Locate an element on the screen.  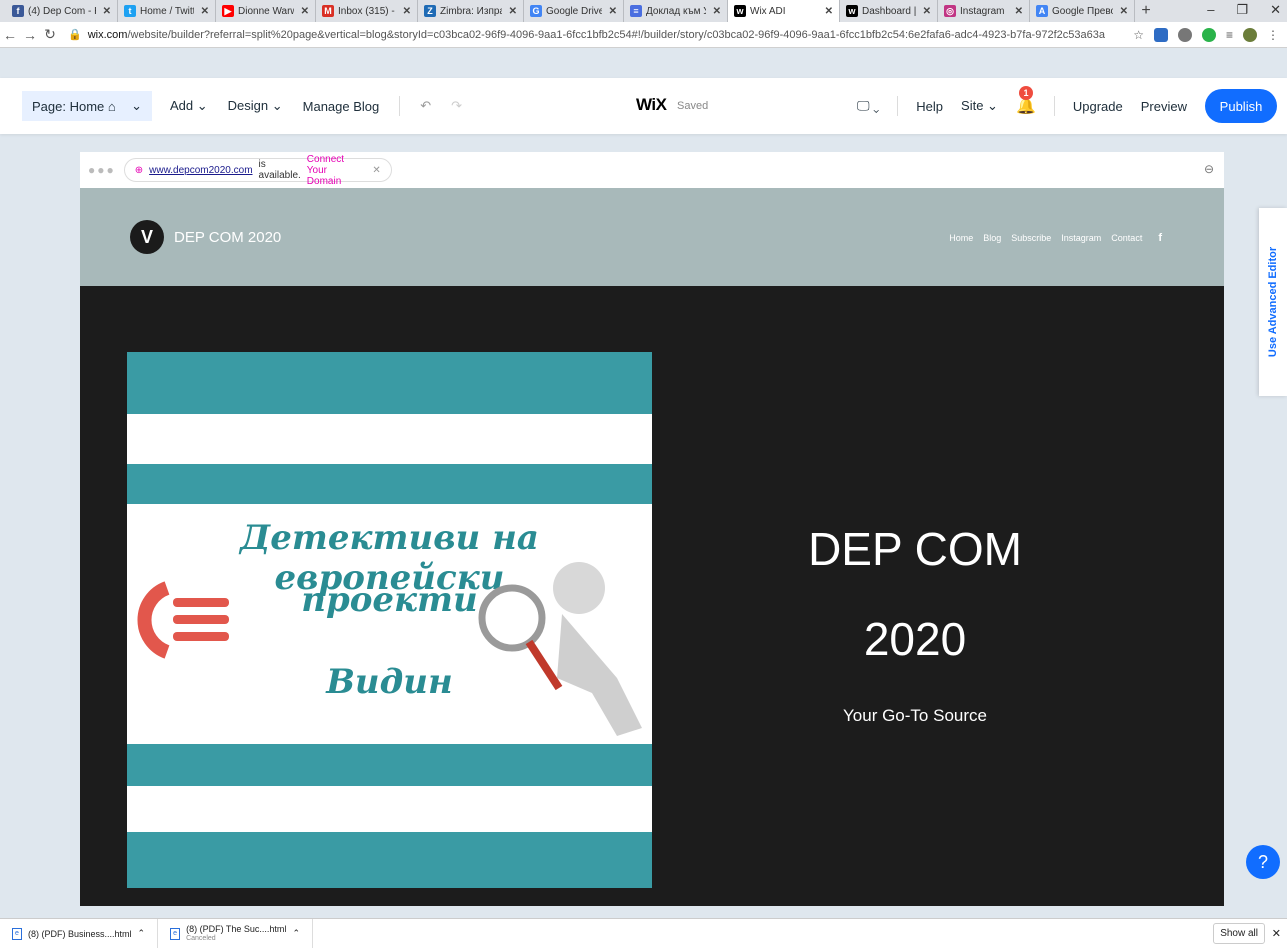
browser-tab: f (4) Dep Com - H ✕ is located at coordinates (62, 11).